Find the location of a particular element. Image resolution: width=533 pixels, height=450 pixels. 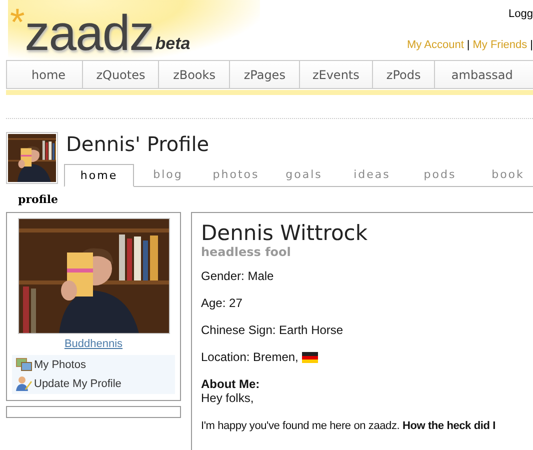

nav-tab: zBooks is located at coordinates (194, 74).